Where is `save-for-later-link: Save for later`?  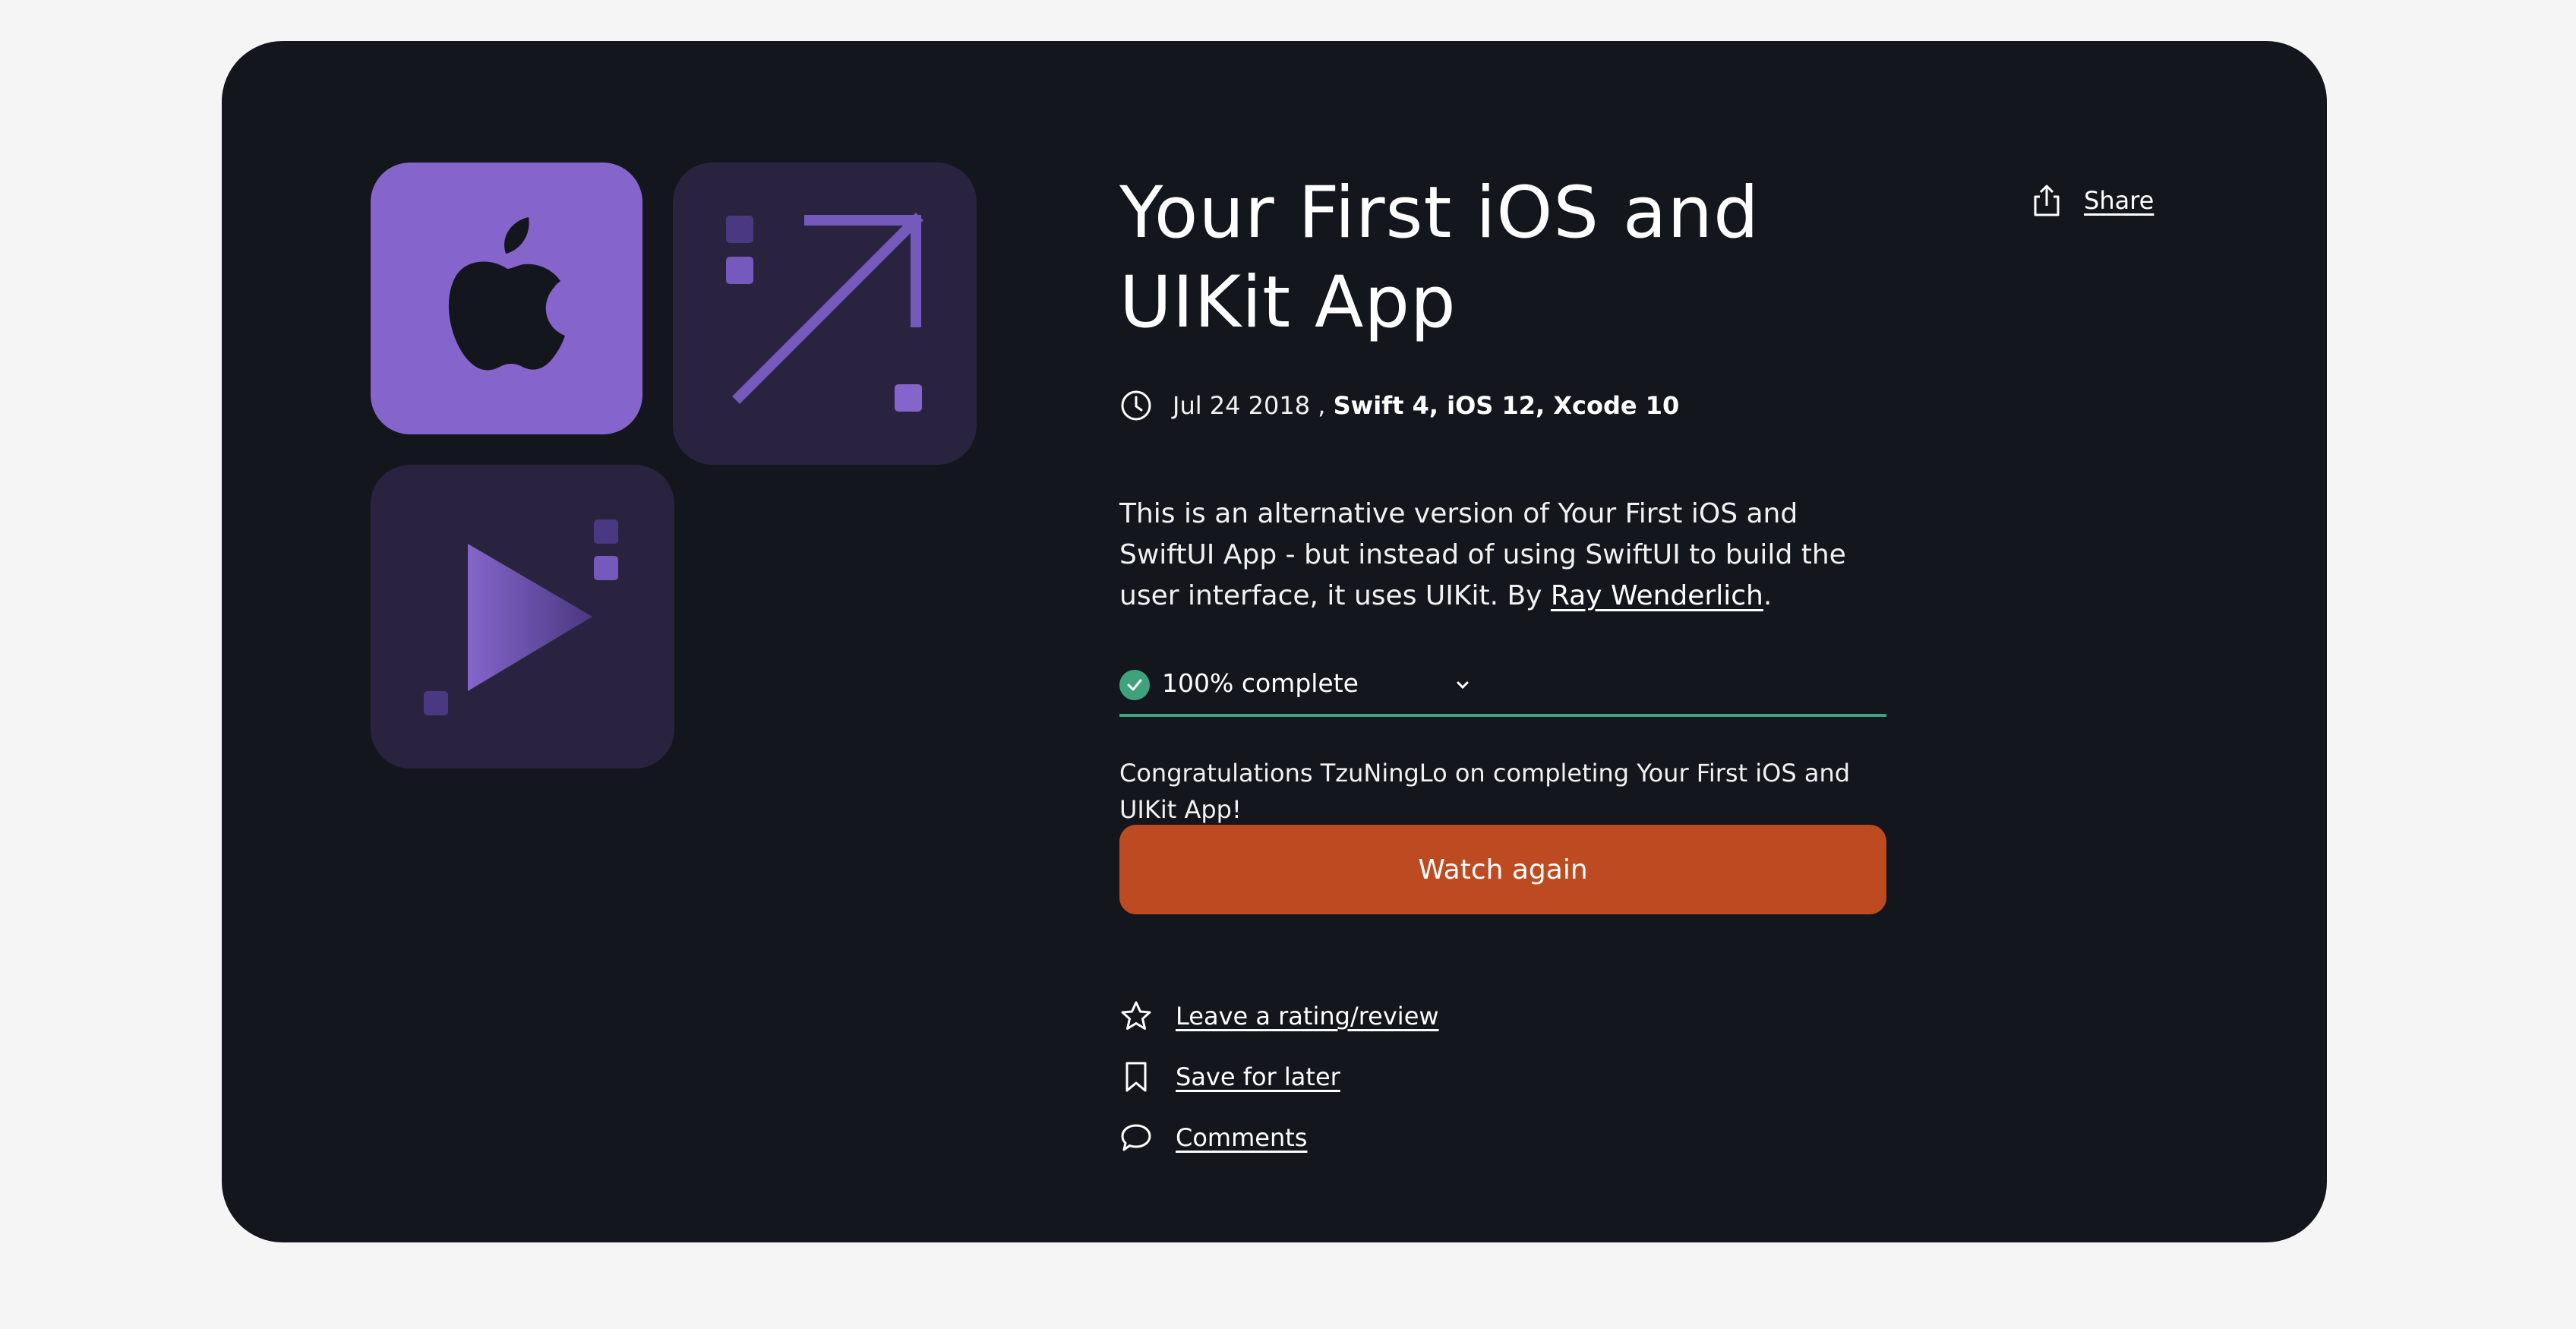 save-for-later-link: Save for later is located at coordinates (1229, 1077).